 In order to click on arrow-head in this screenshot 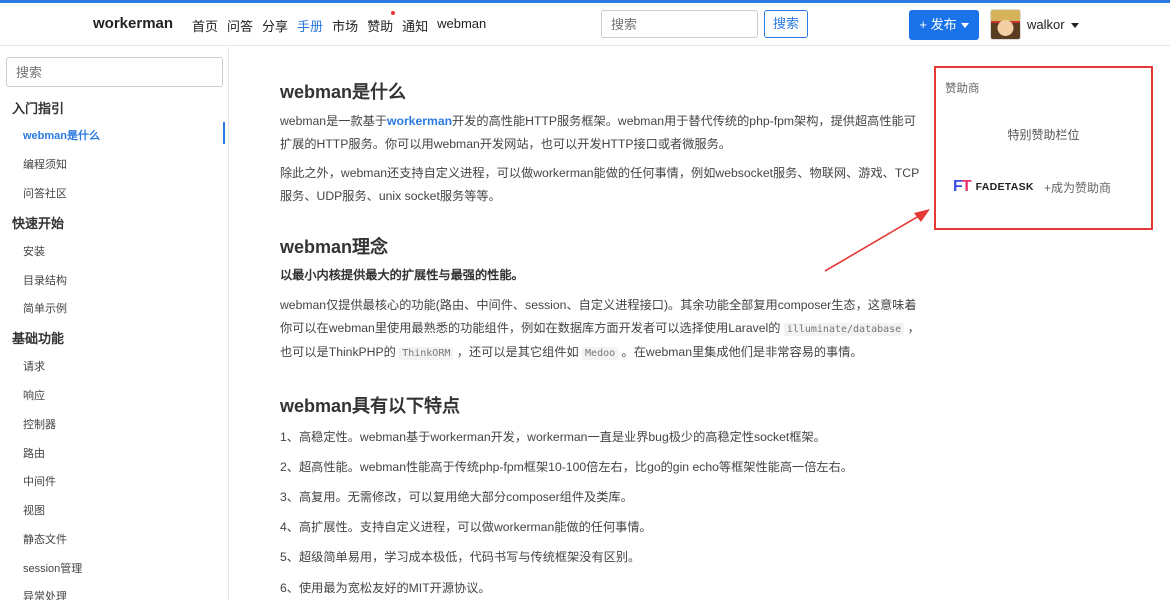, I will do `click(922, 215)`.